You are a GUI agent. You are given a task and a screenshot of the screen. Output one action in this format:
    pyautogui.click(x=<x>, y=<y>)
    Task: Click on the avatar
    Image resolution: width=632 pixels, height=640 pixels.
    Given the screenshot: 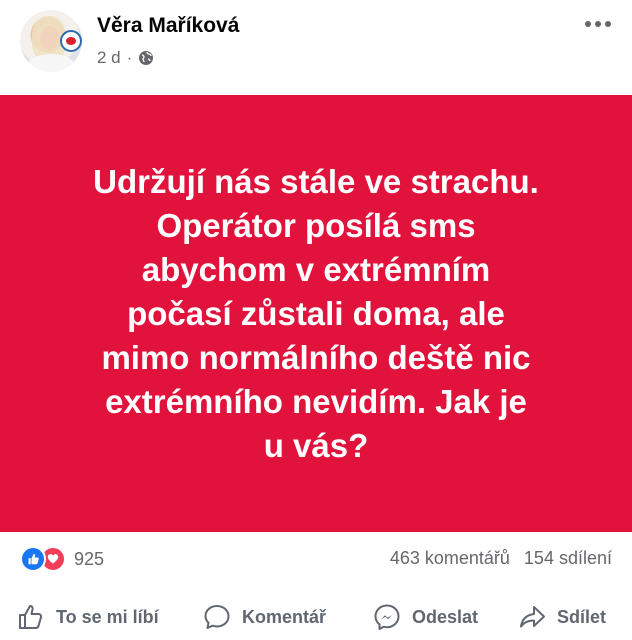 What is the action you would take?
    pyautogui.click(x=51, y=41)
    